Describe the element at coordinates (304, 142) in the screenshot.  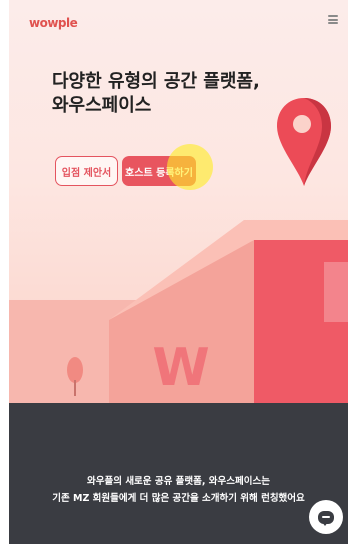
I see `location-pin-icon` at that location.